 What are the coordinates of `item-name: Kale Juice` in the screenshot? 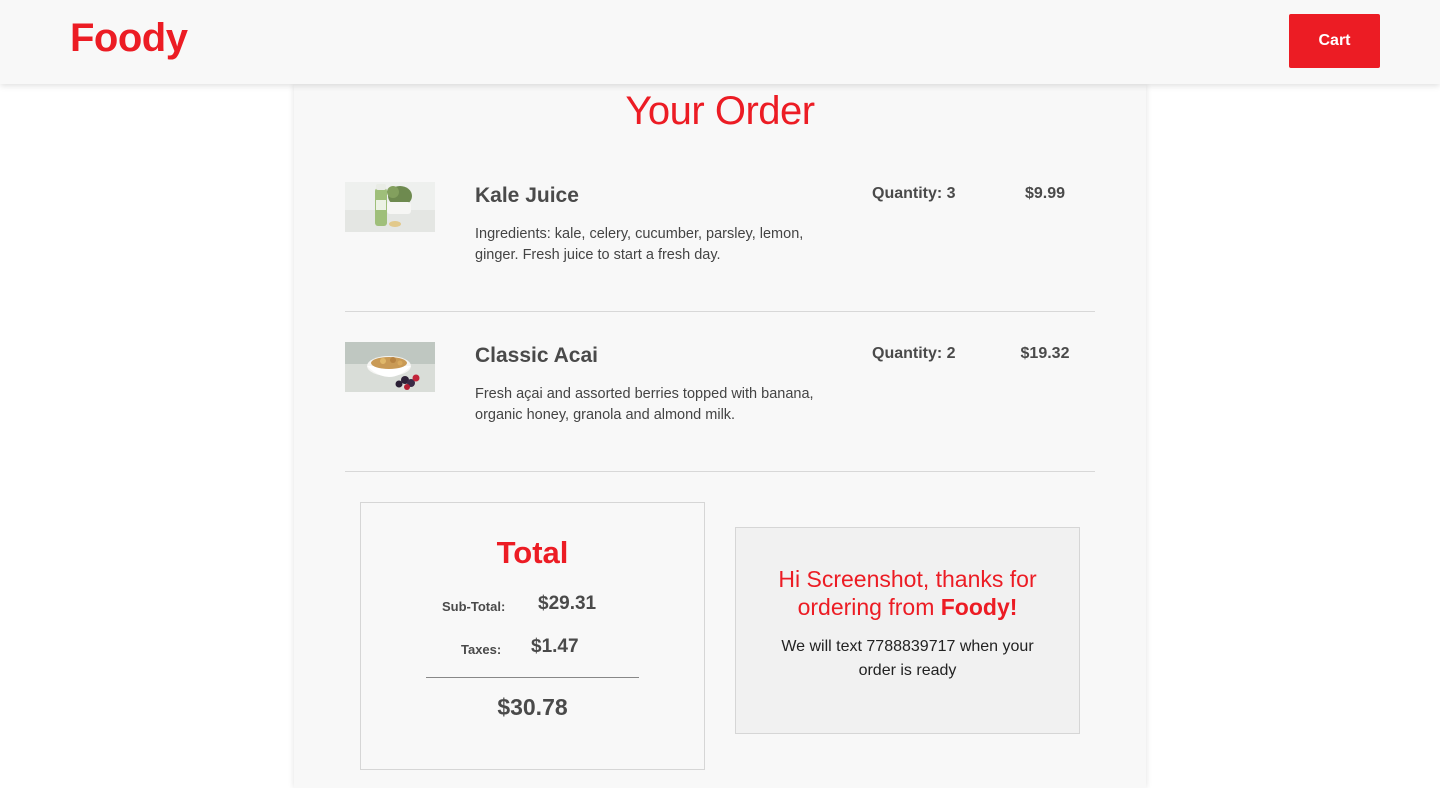 It's located at (527, 195).